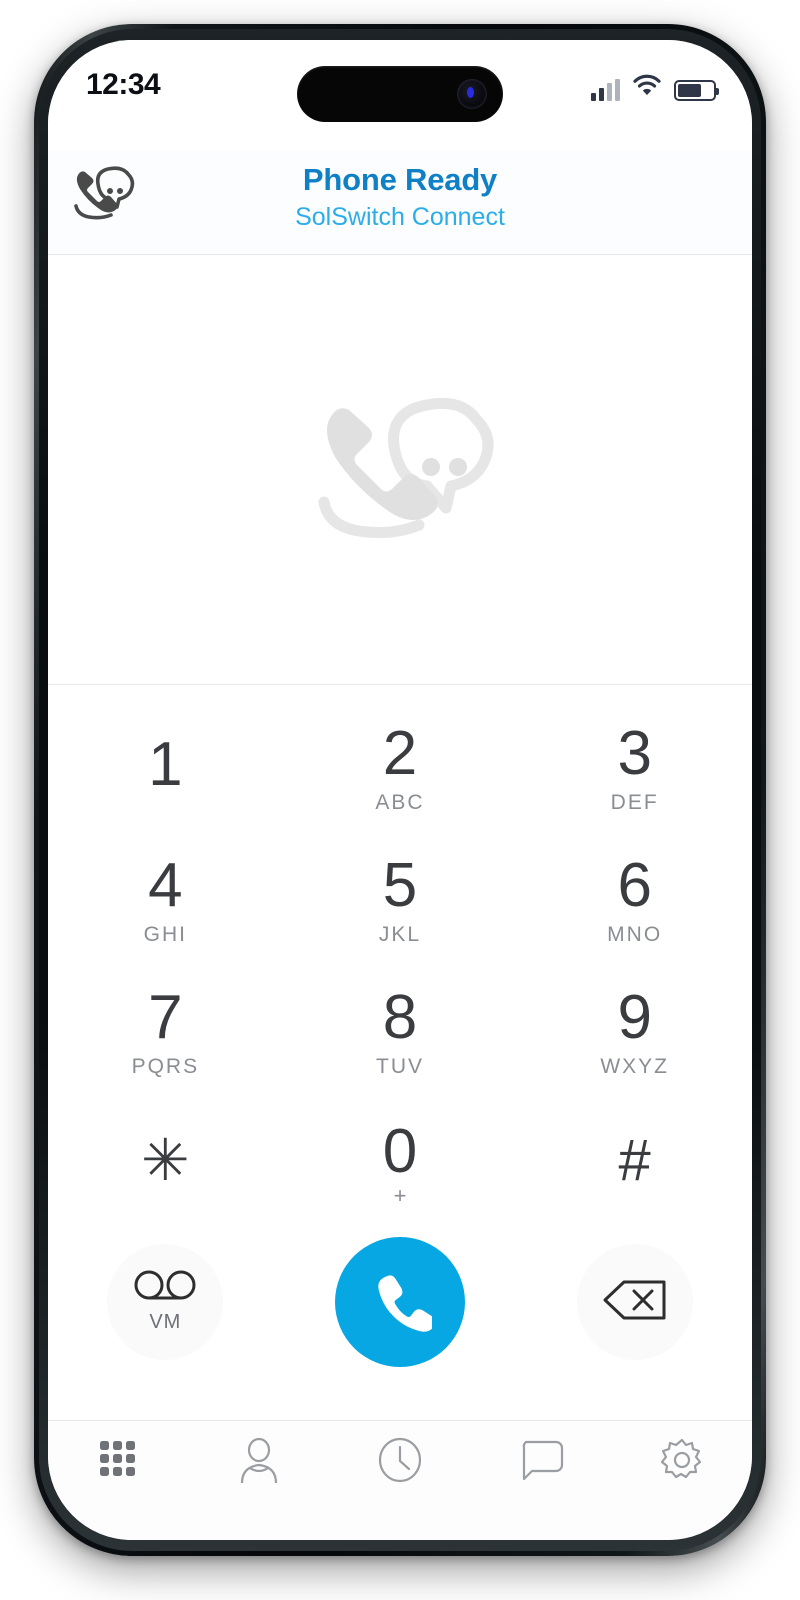 The width and height of the screenshot is (800, 1600). Describe the element at coordinates (400, 1151) in the screenshot. I see `key-digit: 0` at that location.